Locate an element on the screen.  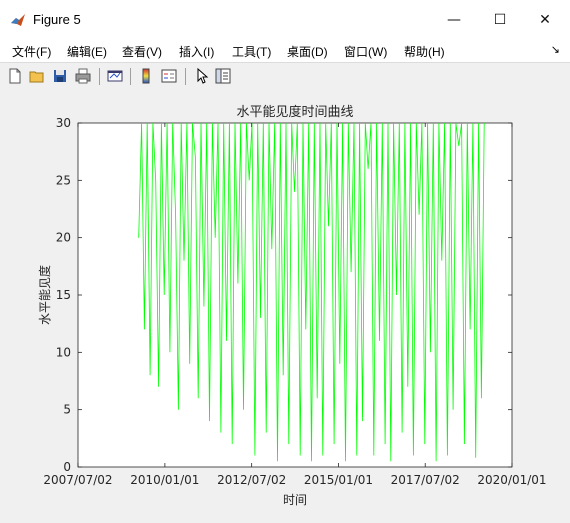
x-tick-label: 2007/07/02 is located at coordinates (77, 480).